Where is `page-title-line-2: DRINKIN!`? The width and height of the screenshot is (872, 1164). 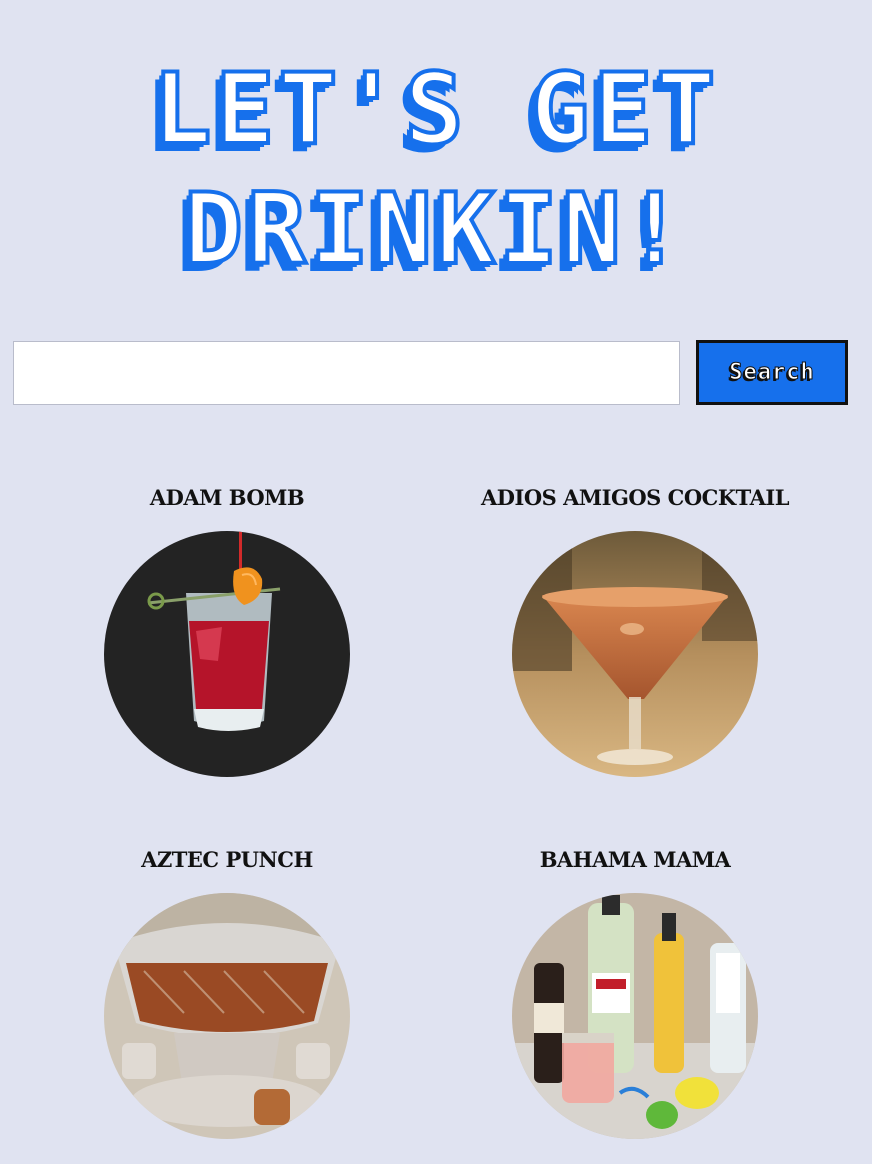
page-title-line-2: DRINKIN! is located at coordinates (435, 230).